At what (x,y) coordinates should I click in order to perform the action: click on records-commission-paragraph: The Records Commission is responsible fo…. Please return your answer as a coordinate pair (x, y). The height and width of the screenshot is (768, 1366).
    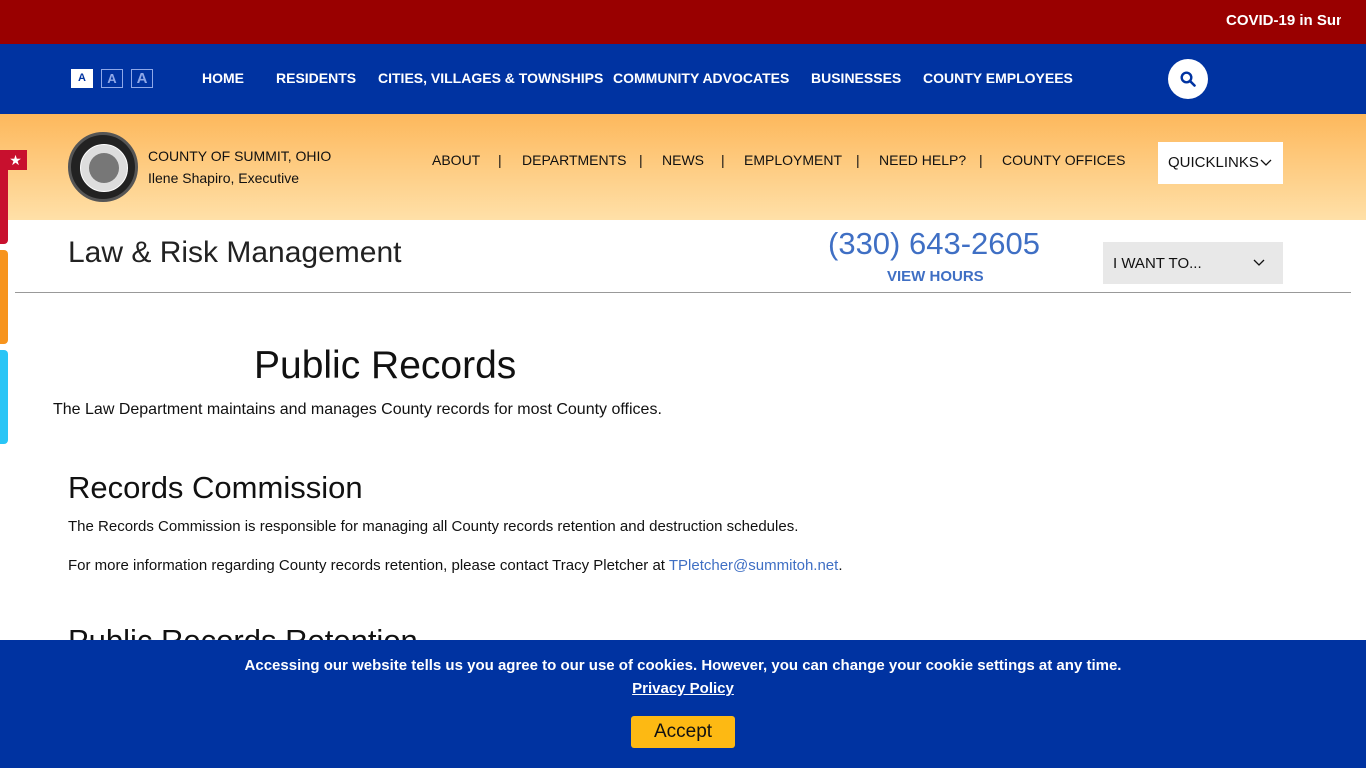
    Looking at the image, I should click on (433, 526).